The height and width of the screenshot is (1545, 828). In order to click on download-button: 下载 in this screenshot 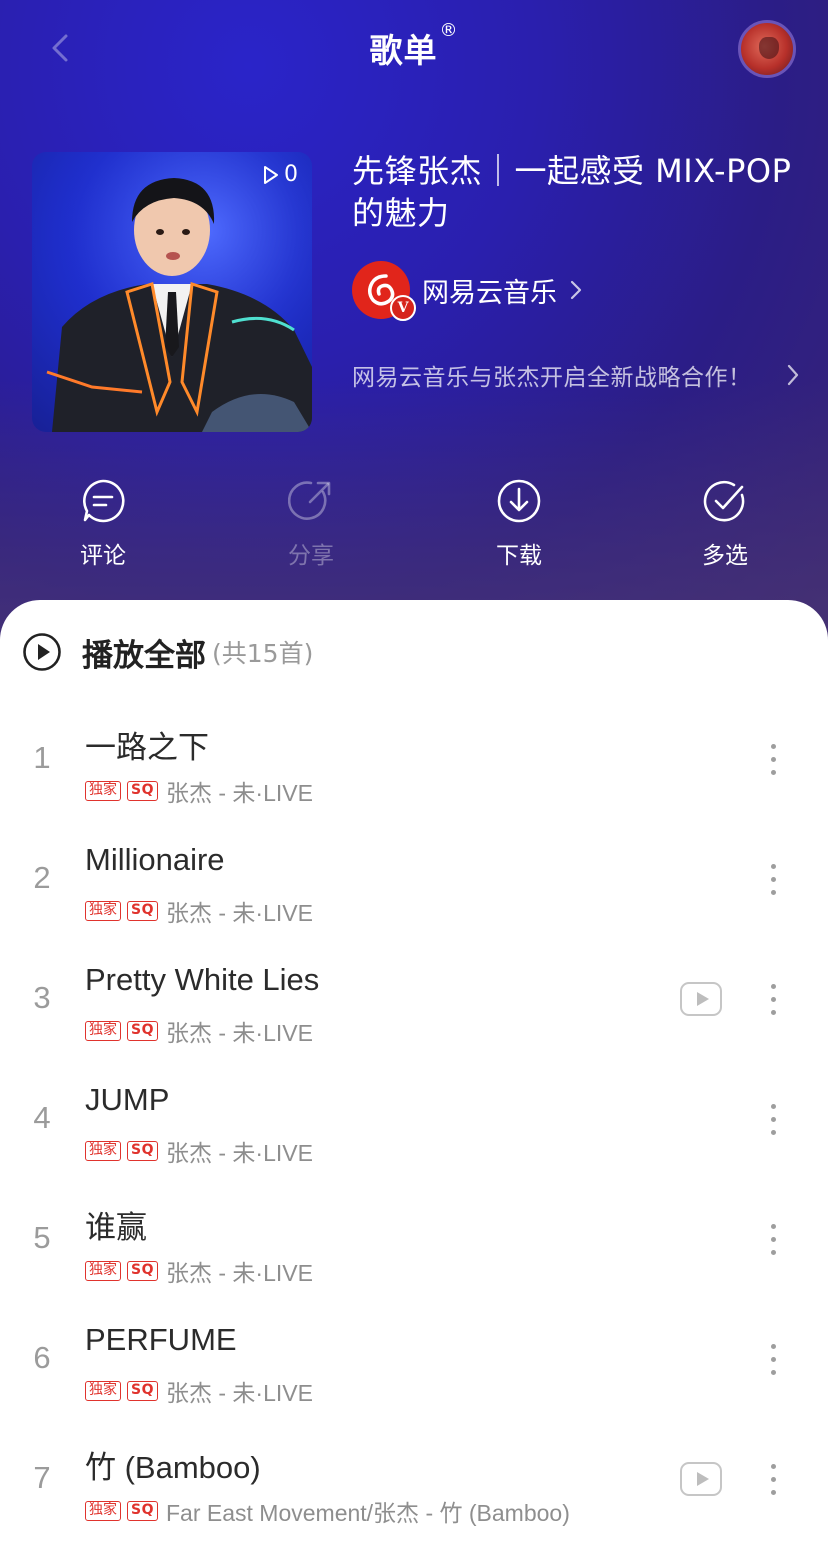, I will do `click(519, 524)`.